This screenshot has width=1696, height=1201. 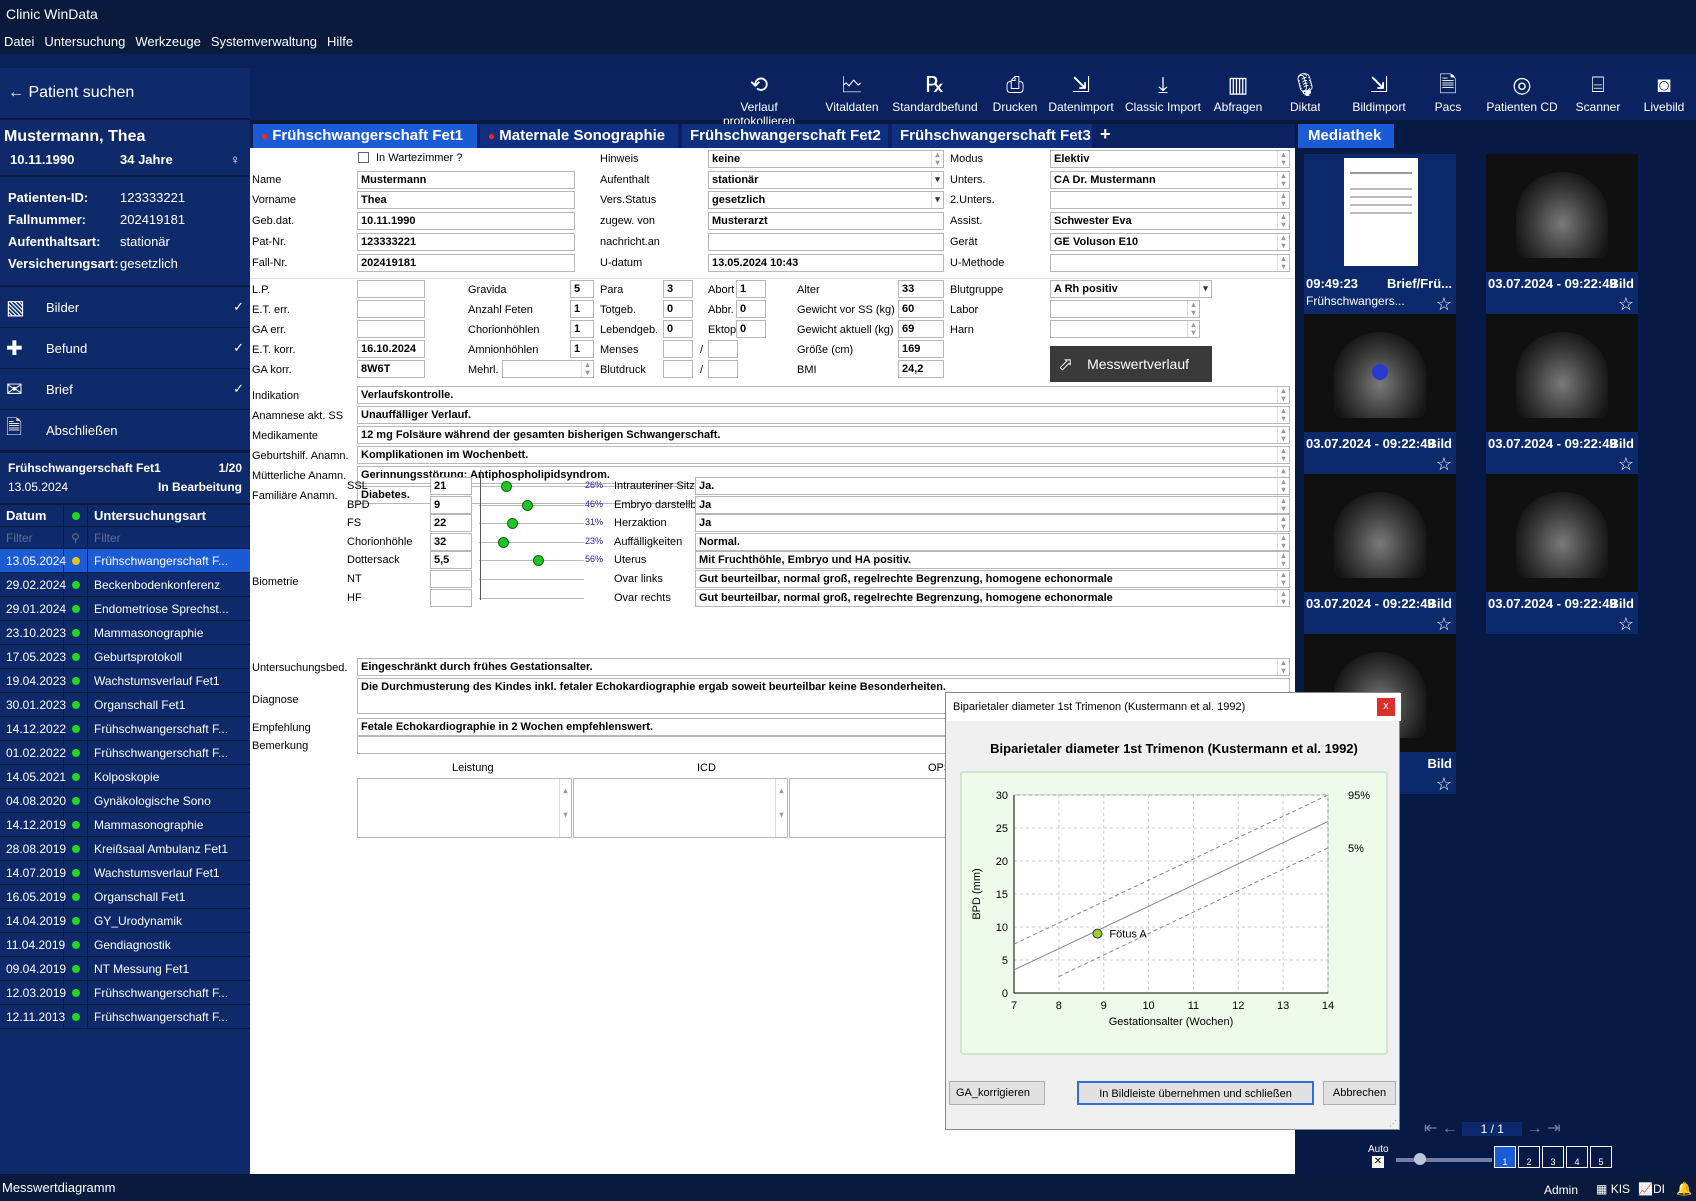 What do you see at coordinates (264, 41) in the screenshot?
I see `menu-systemverwaltung: Systemverwaltung` at bounding box center [264, 41].